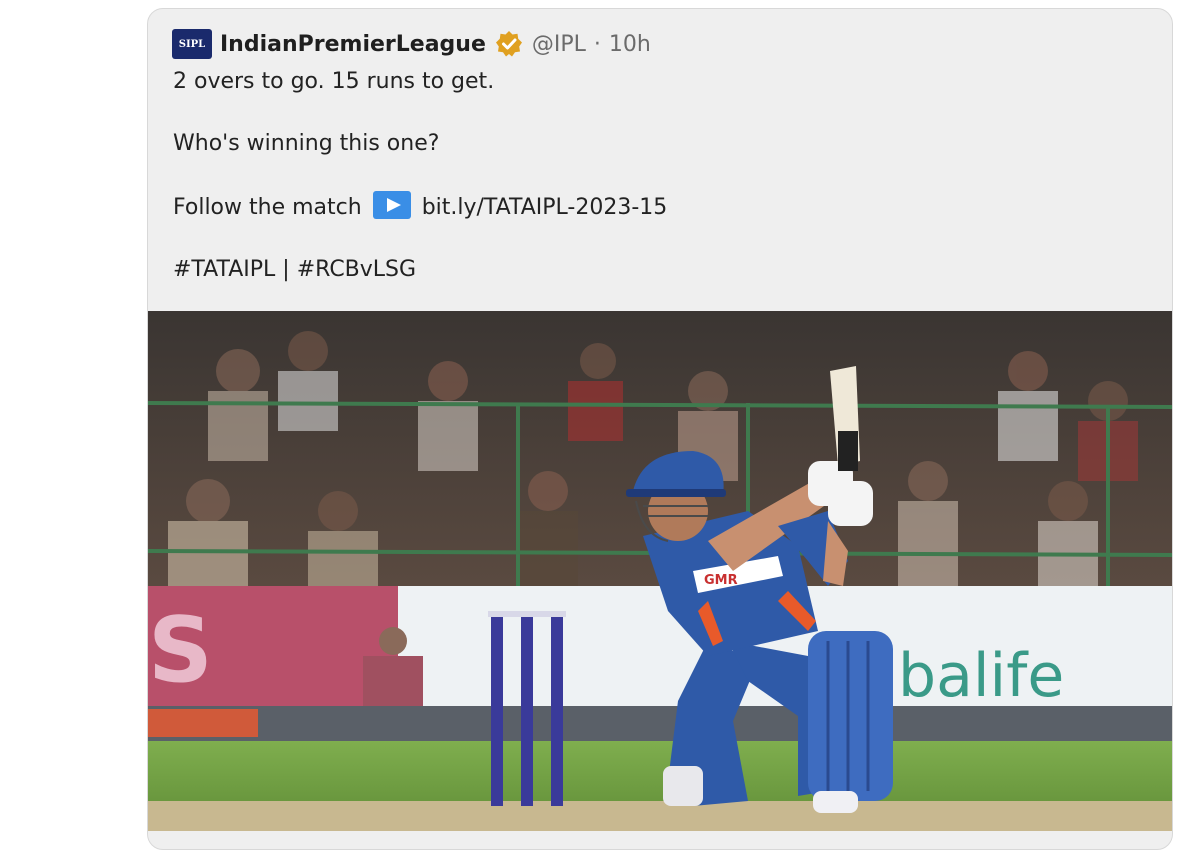 The width and height of the screenshot is (1200, 850). I want to click on ipl-avatar: SIPL, so click(192, 44).